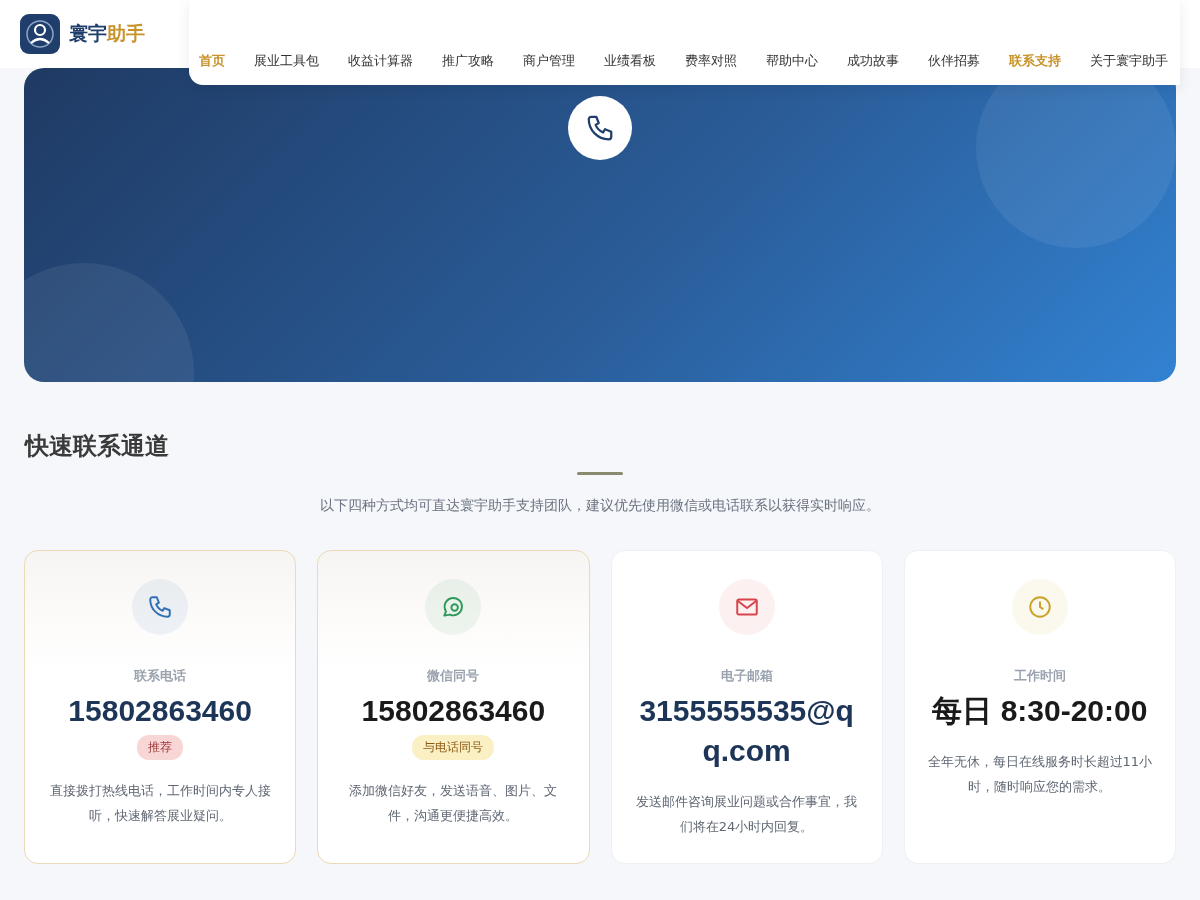 This screenshot has height=900, width=1200. What do you see at coordinates (468, 61) in the screenshot?
I see `nav-link: 推广攻略` at bounding box center [468, 61].